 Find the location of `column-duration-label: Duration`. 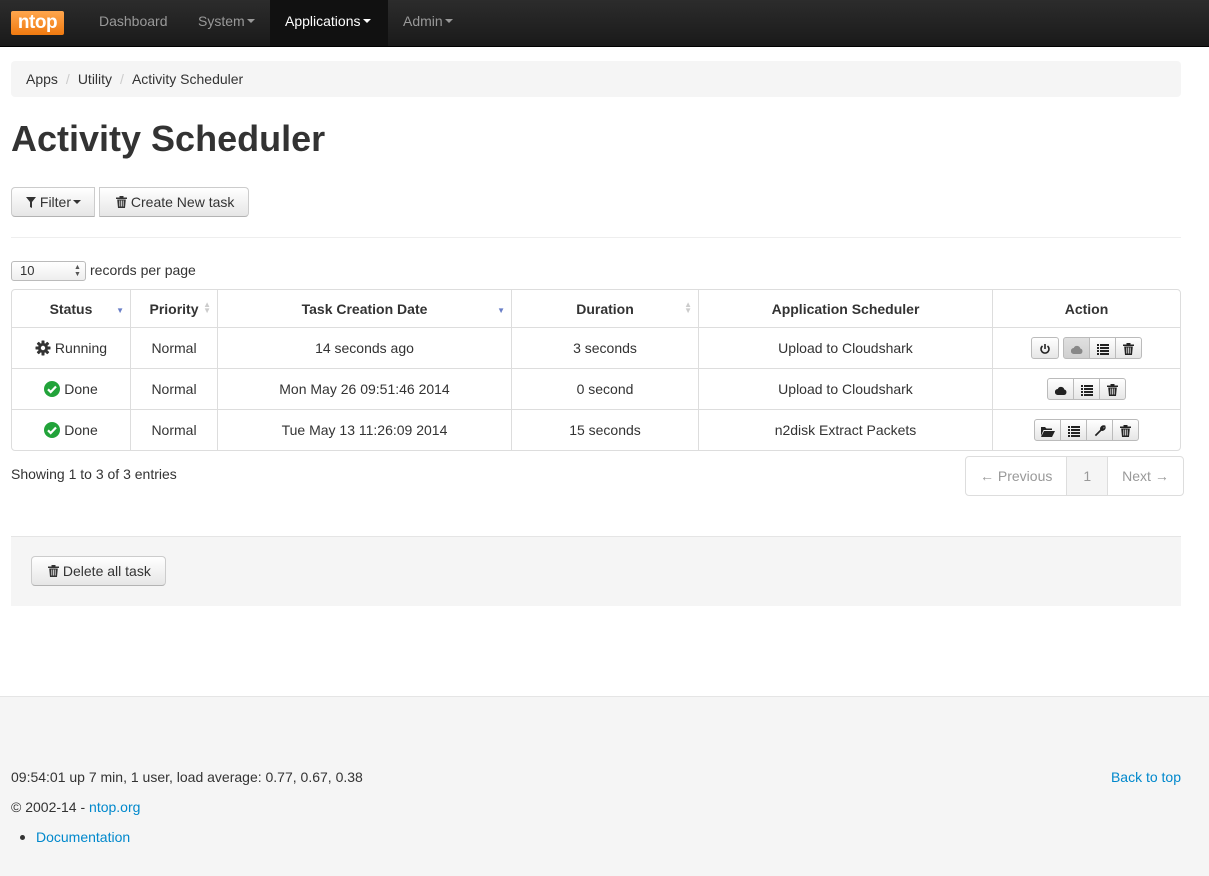

column-duration-label: Duration is located at coordinates (605, 308).